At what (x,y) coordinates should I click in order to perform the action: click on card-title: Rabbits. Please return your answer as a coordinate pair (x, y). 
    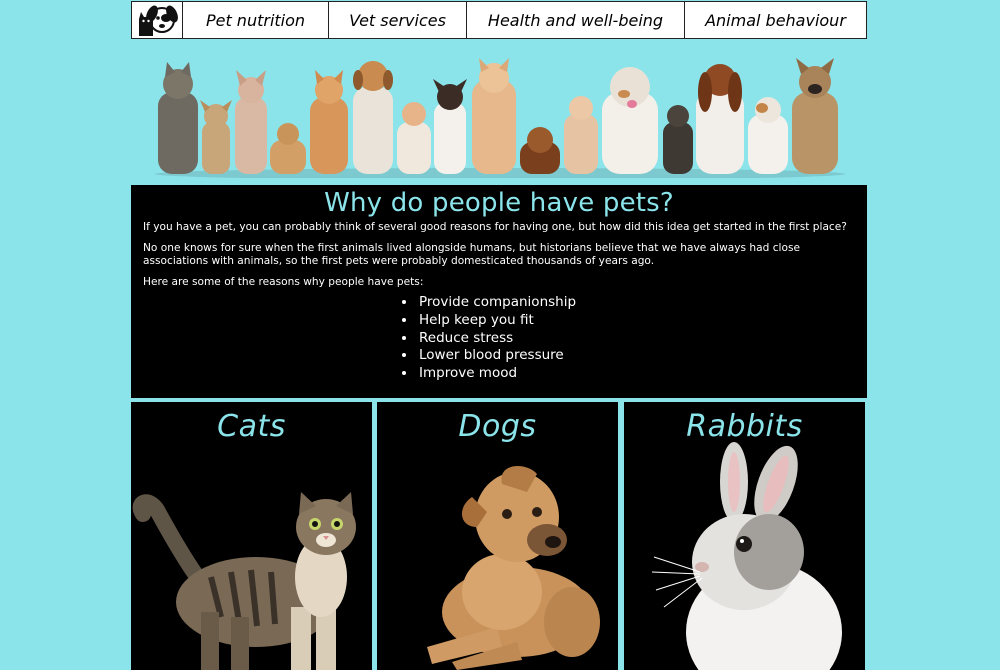
    Looking at the image, I should click on (744, 426).